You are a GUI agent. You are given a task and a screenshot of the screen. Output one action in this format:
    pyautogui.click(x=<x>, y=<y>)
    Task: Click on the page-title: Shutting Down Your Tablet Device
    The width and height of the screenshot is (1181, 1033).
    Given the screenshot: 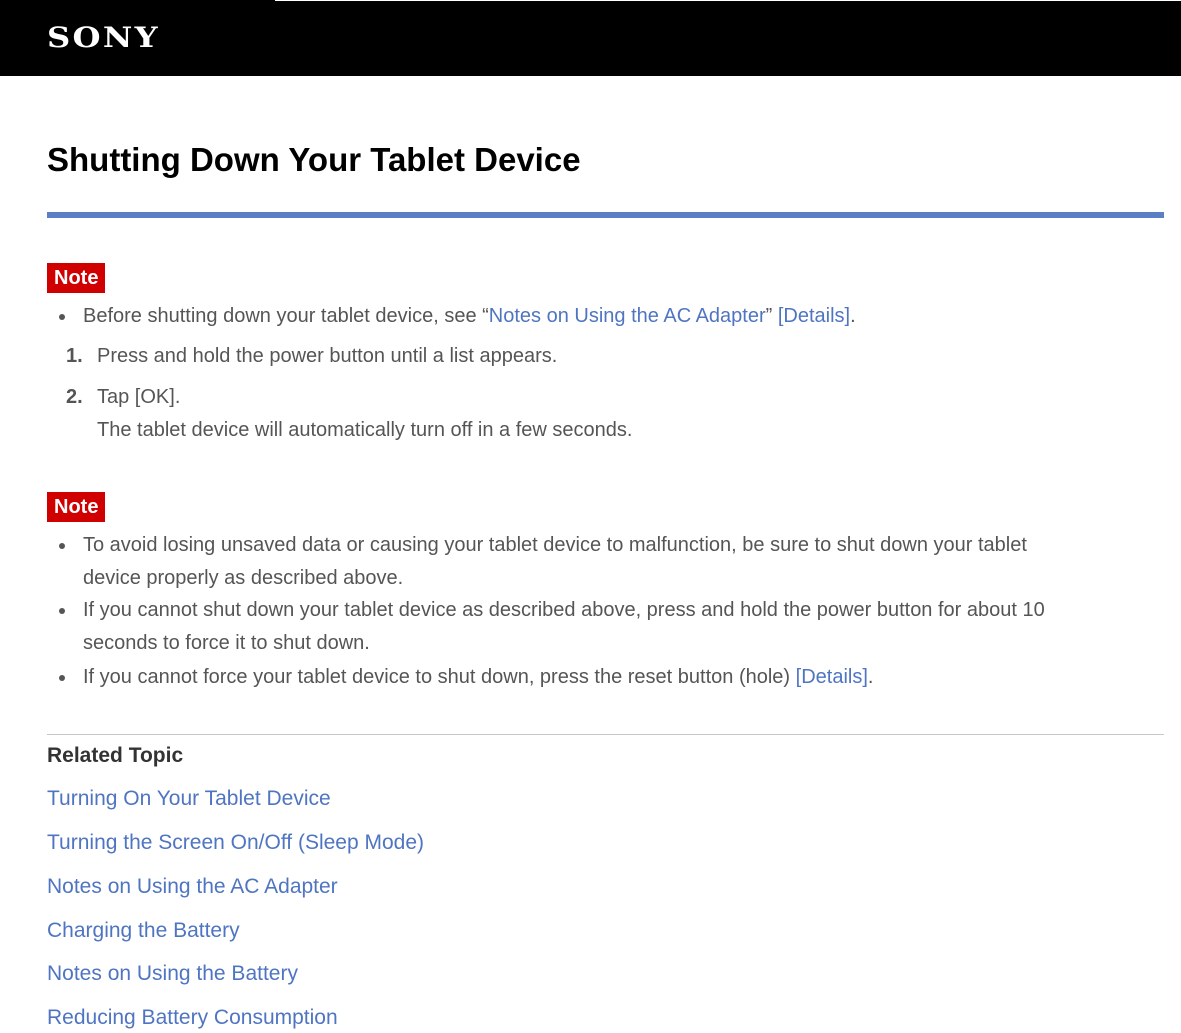 What is the action you would take?
    pyautogui.click(x=314, y=159)
    